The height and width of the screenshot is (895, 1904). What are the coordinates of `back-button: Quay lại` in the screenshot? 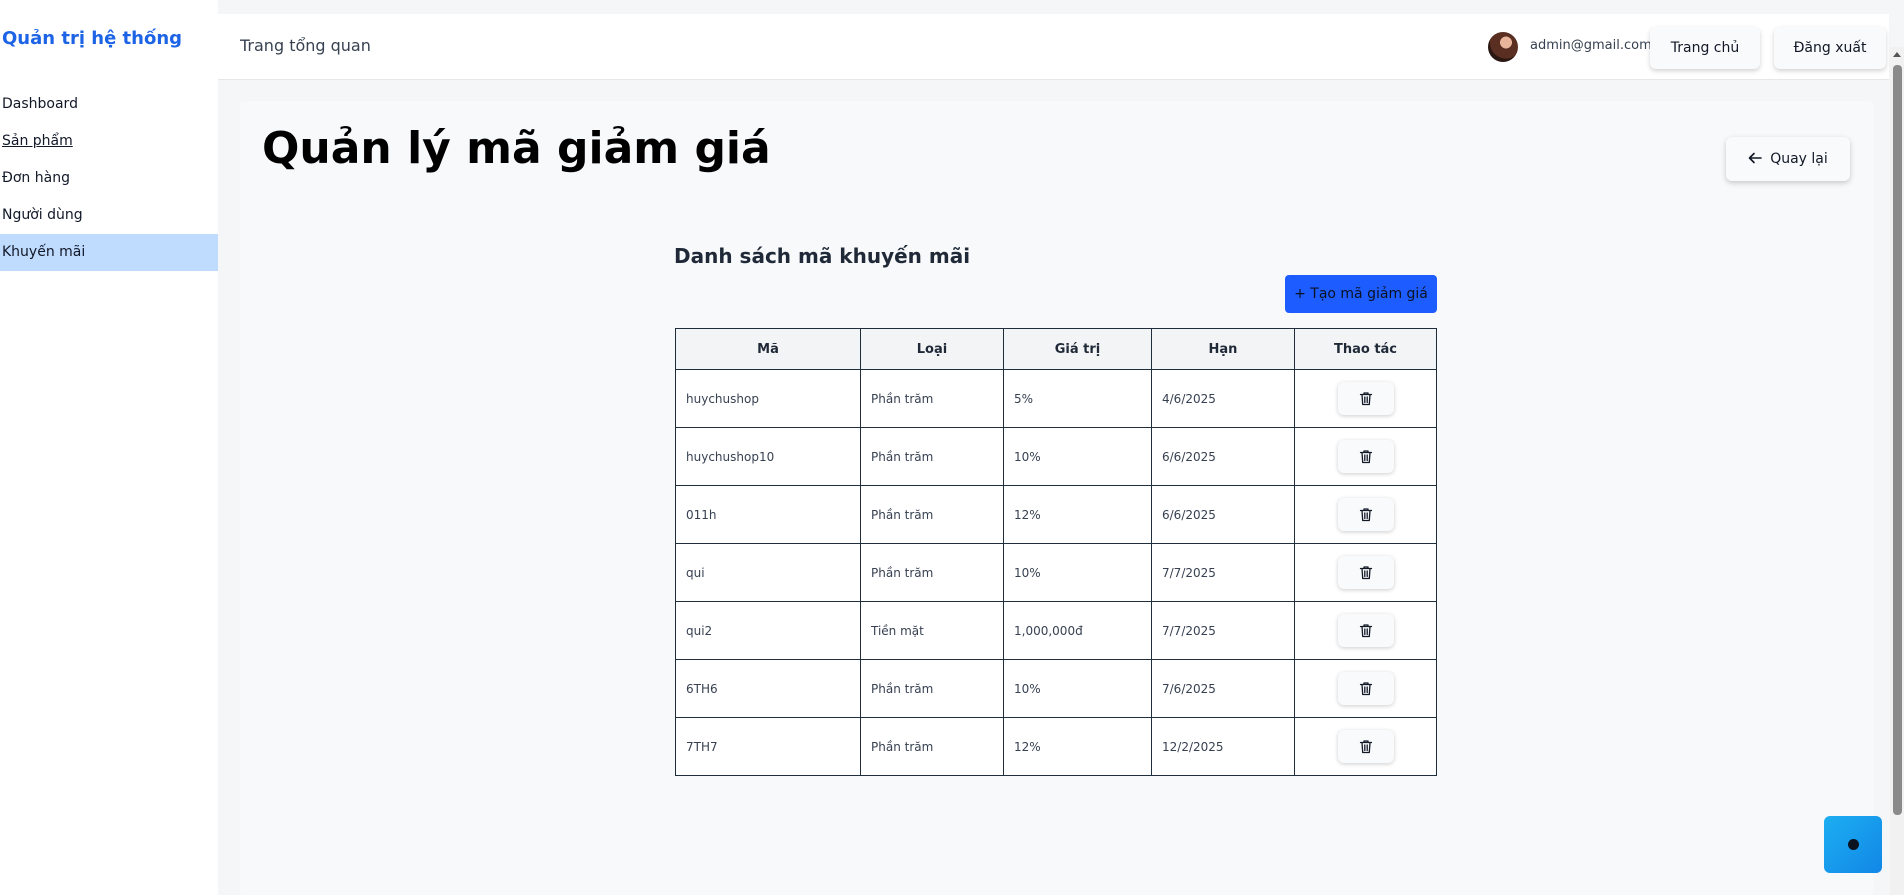 It's located at (1788, 159).